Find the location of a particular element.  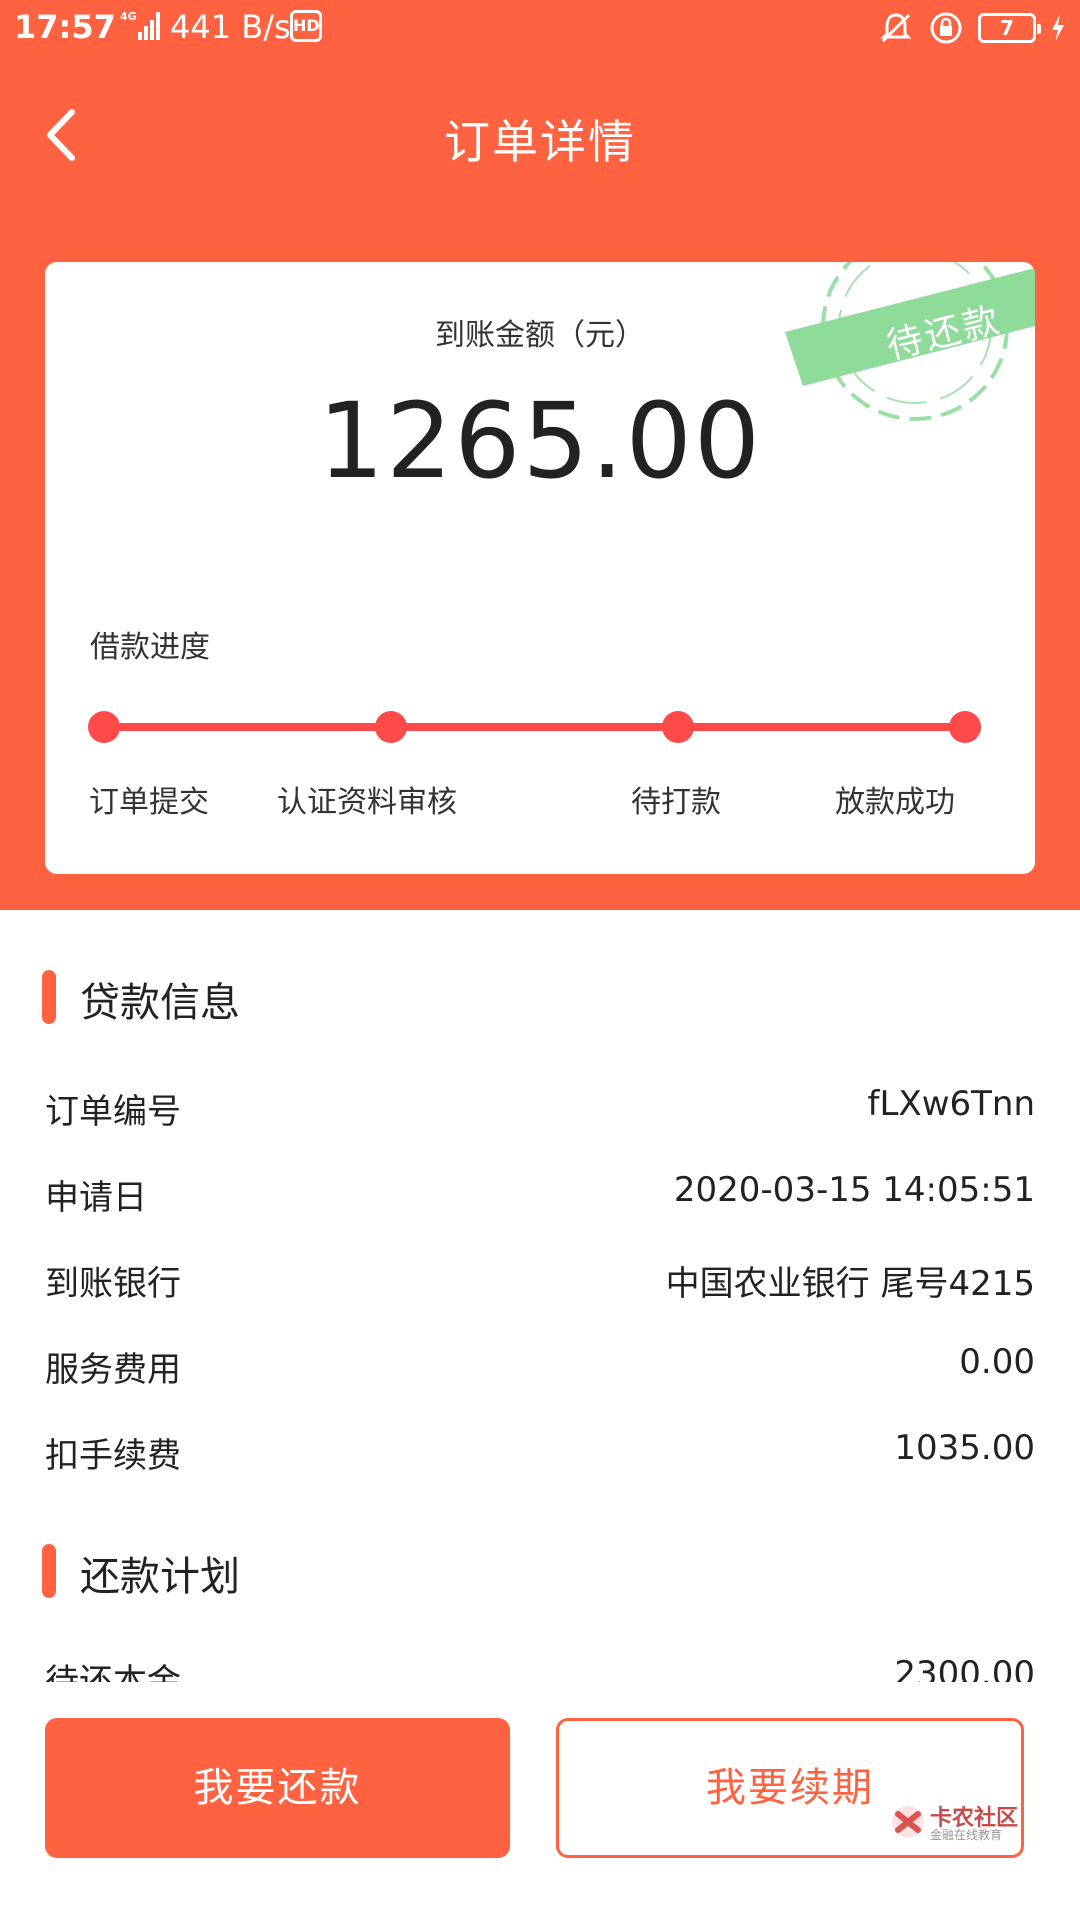

progress-title: 借款进度 is located at coordinates (150, 647).